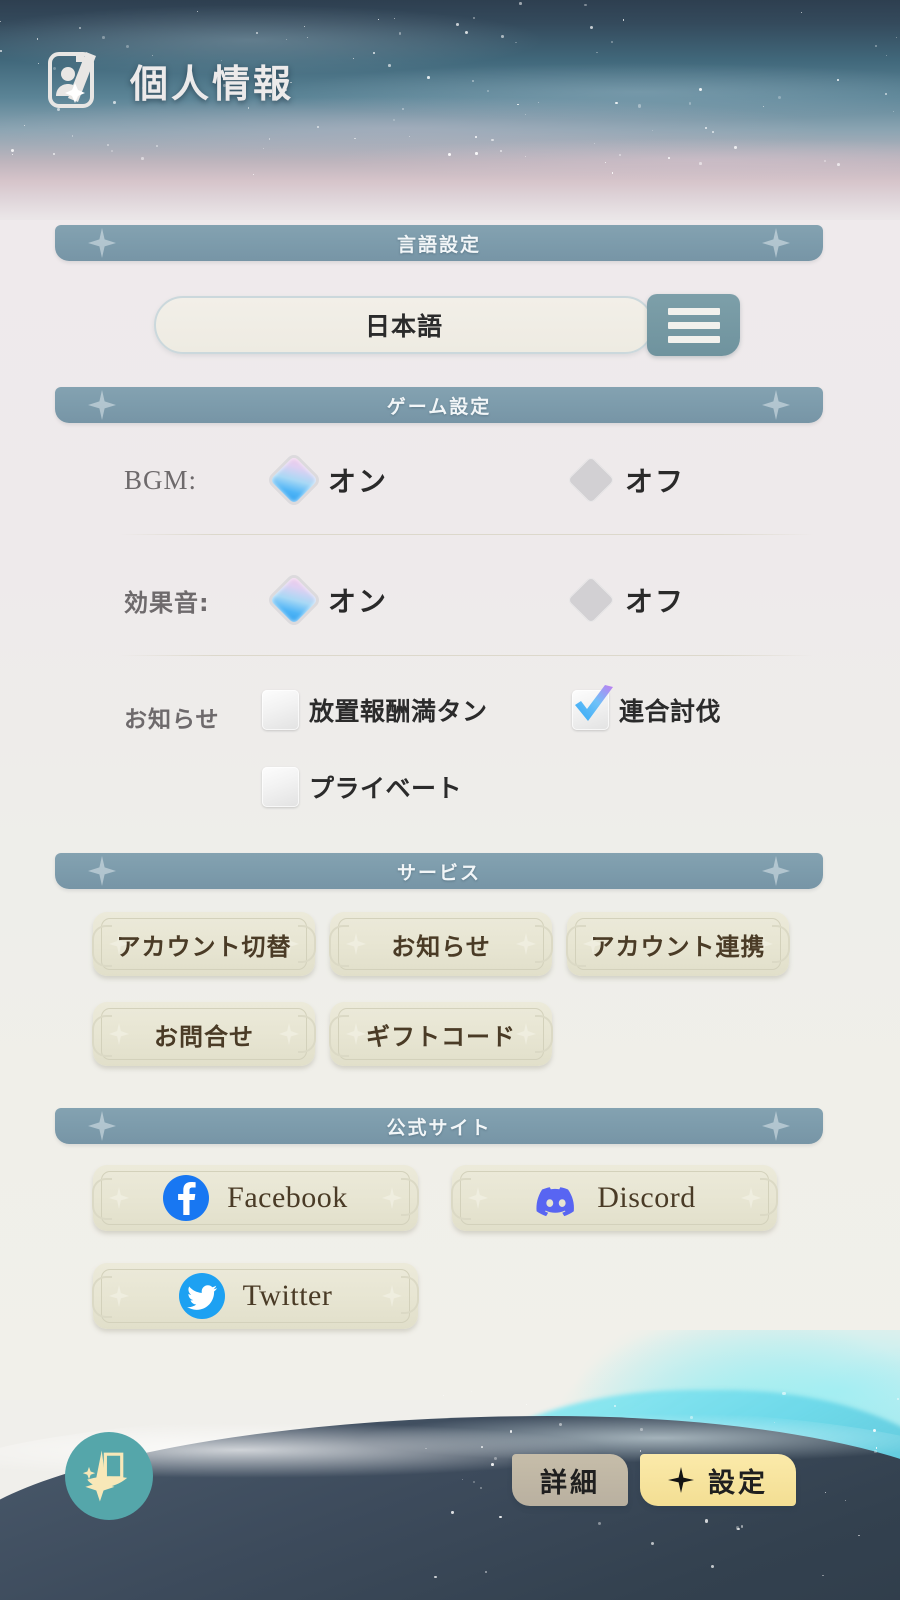 The height and width of the screenshot is (1600, 900). What do you see at coordinates (450, 757) in the screenshot?
I see `notification-settings: お知らせ 放置報酬満タン 連合討伐 プライベート` at bounding box center [450, 757].